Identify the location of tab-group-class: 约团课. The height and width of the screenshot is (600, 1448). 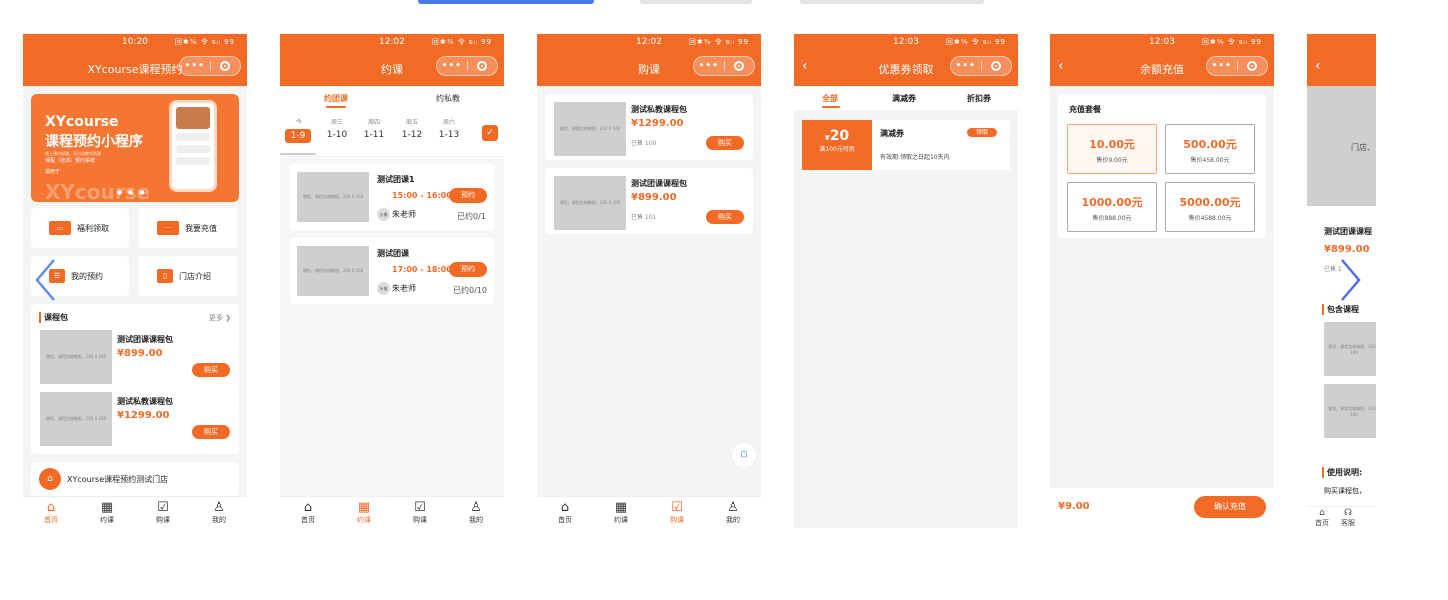
(336, 98).